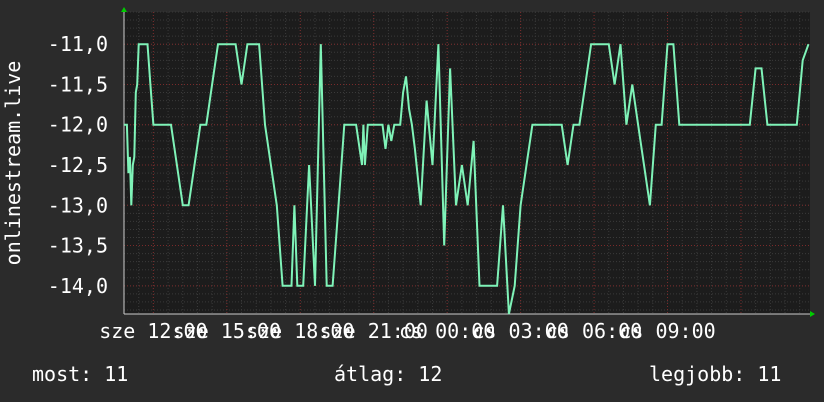  Describe the element at coordinates (13, 163) in the screenshot. I see `y-axis-label: onlinestream.live` at that location.